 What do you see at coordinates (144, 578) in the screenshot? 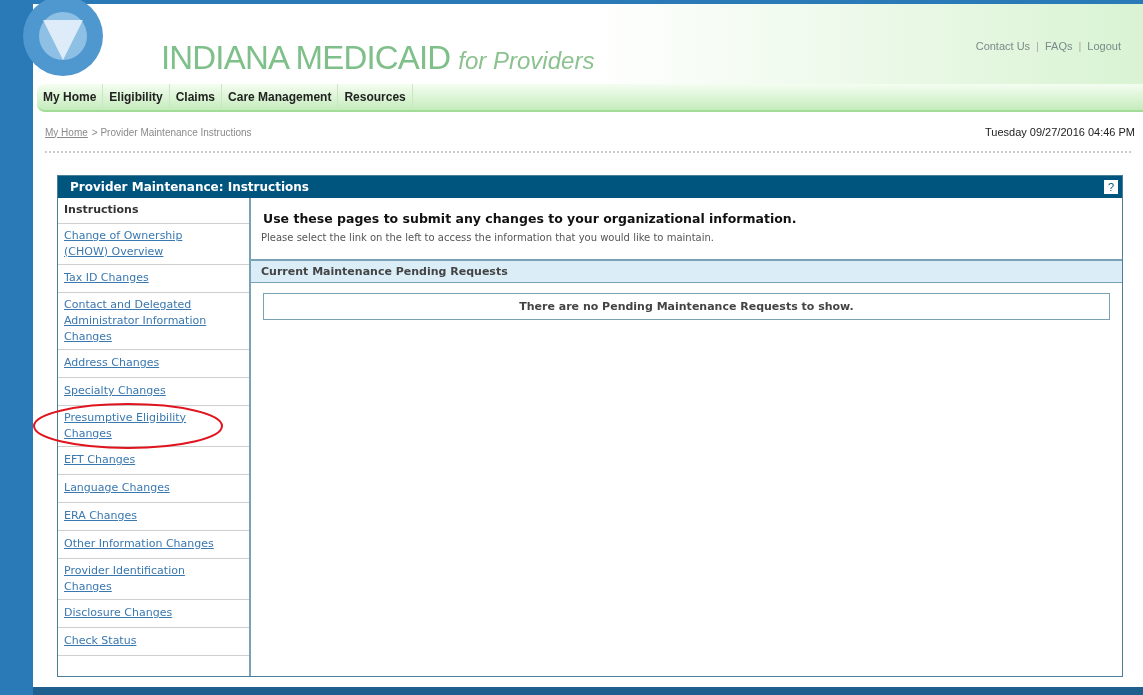
I see `sidebar-link: Provider Identification Changes` at bounding box center [144, 578].